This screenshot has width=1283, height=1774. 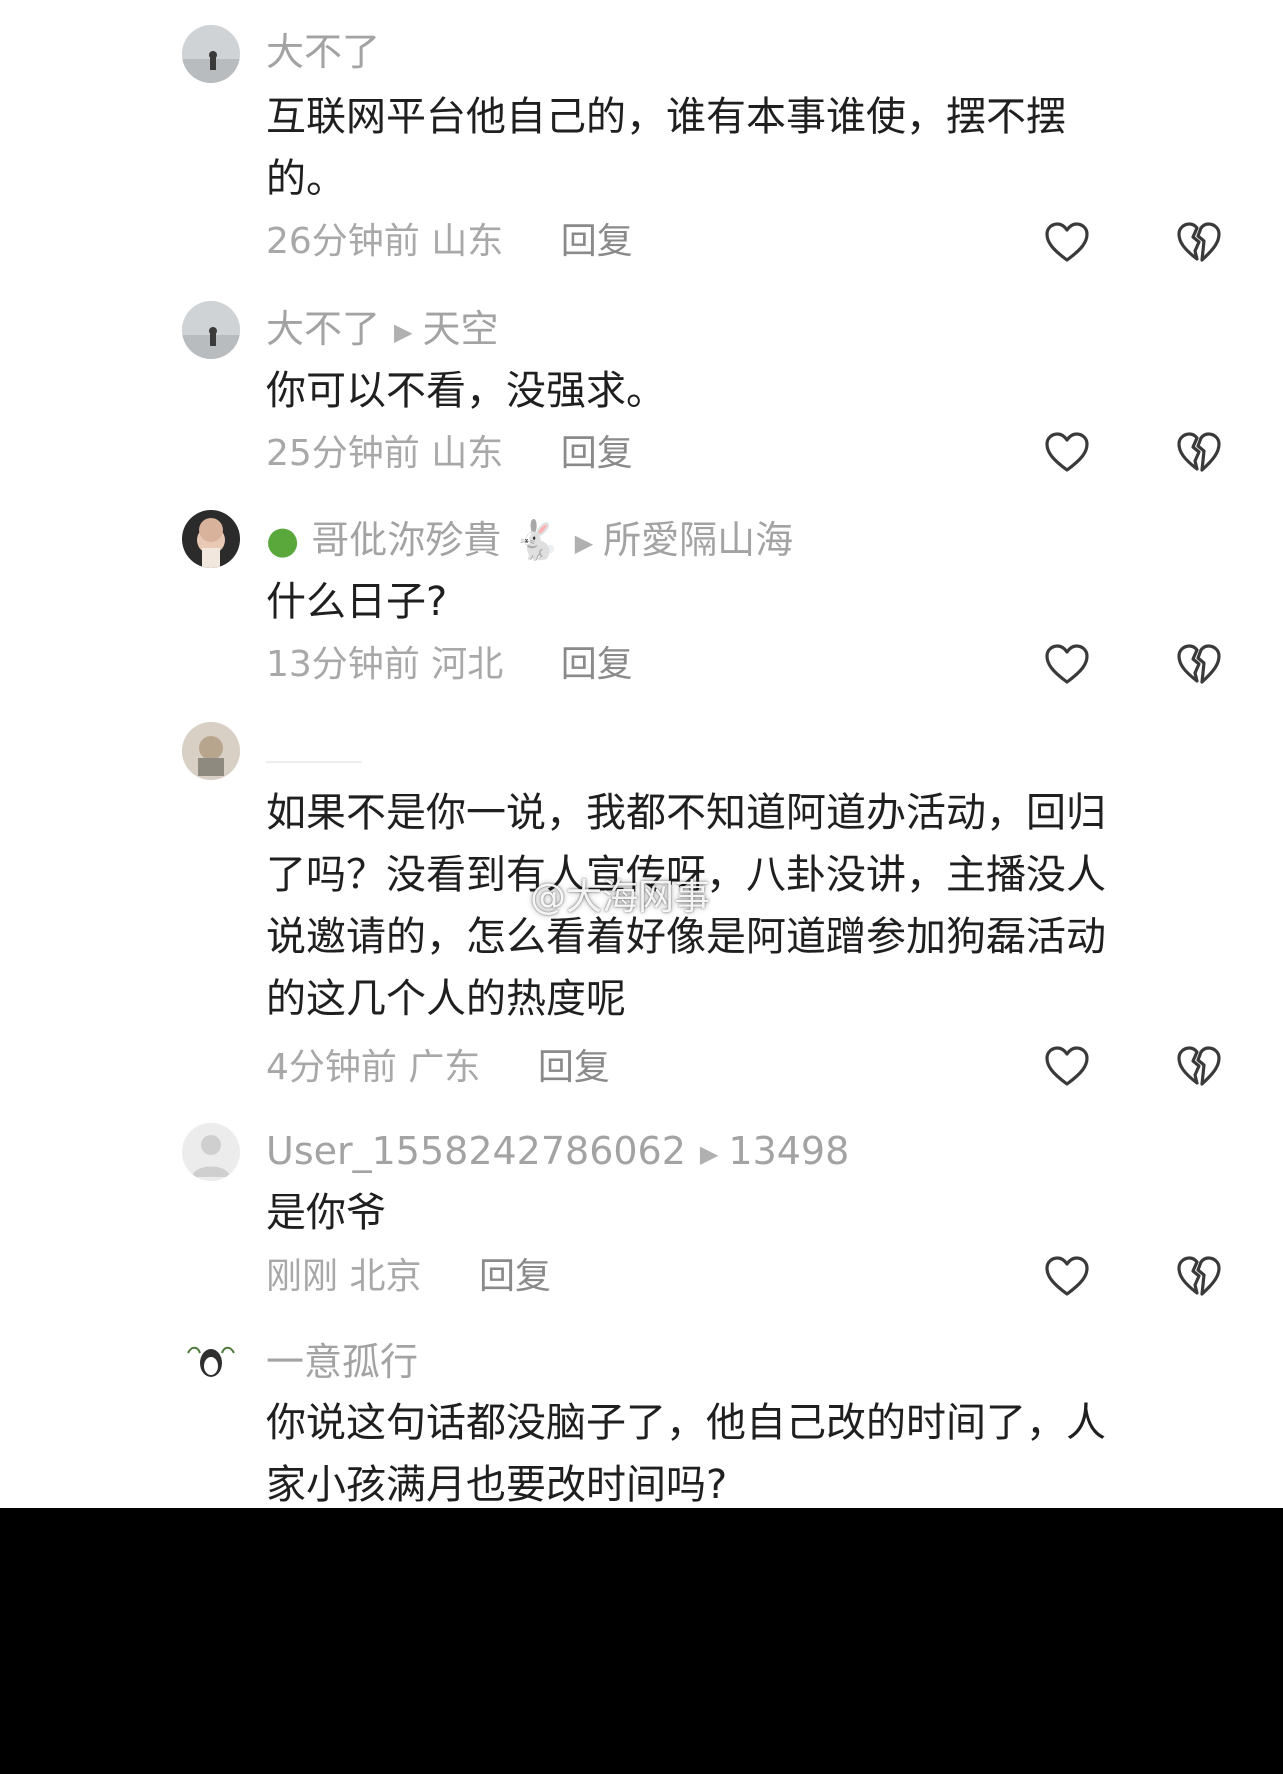 What do you see at coordinates (343, 664) in the screenshot?
I see `comment-time: 13分钟前` at bounding box center [343, 664].